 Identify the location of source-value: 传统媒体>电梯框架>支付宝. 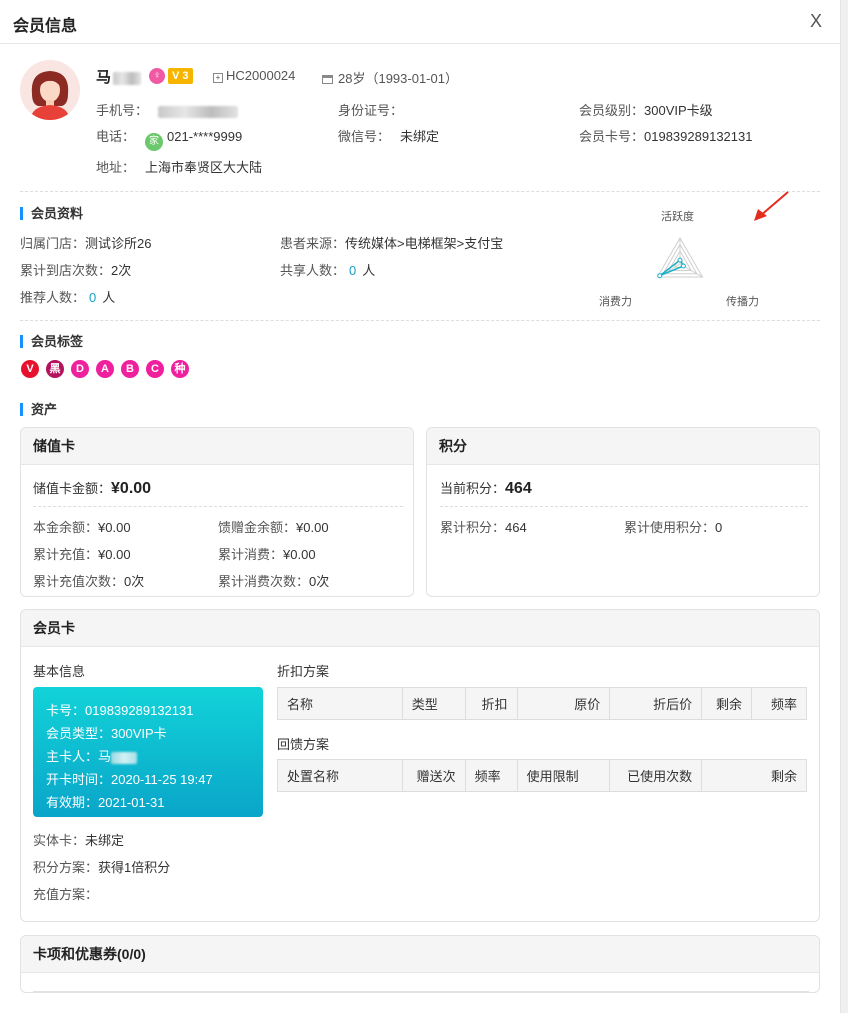
(424, 243).